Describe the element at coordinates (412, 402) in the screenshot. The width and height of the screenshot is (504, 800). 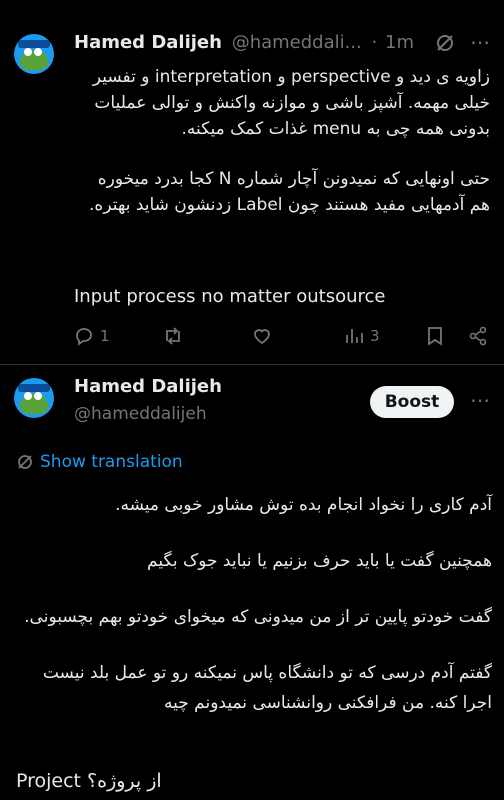
I see `boost-button: Boost` at that location.